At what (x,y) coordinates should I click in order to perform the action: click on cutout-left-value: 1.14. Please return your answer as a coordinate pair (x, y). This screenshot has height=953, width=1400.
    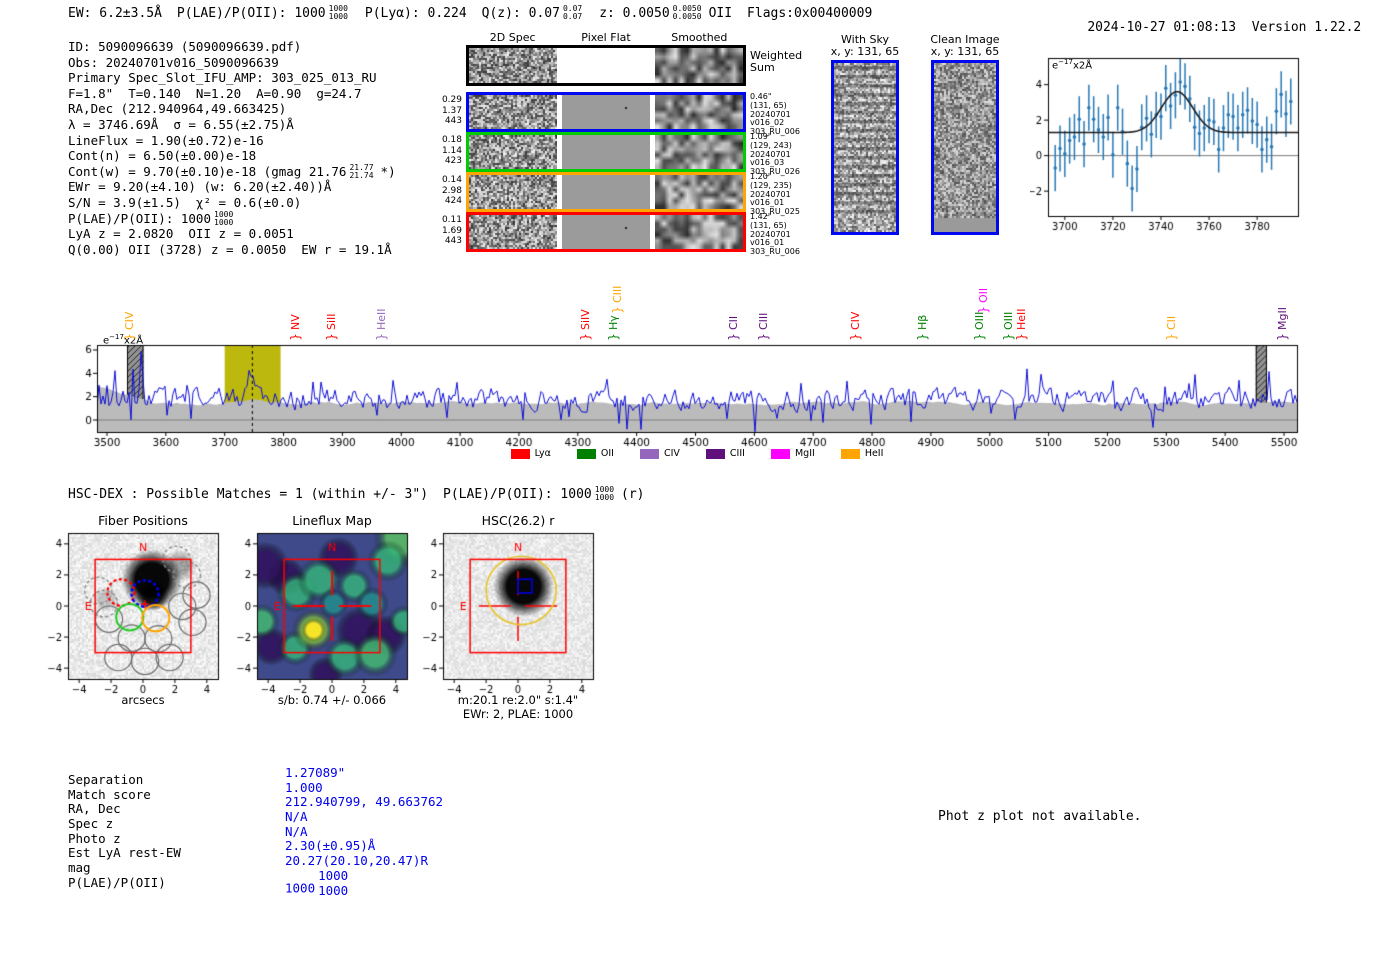
    Looking at the image, I should click on (451, 150).